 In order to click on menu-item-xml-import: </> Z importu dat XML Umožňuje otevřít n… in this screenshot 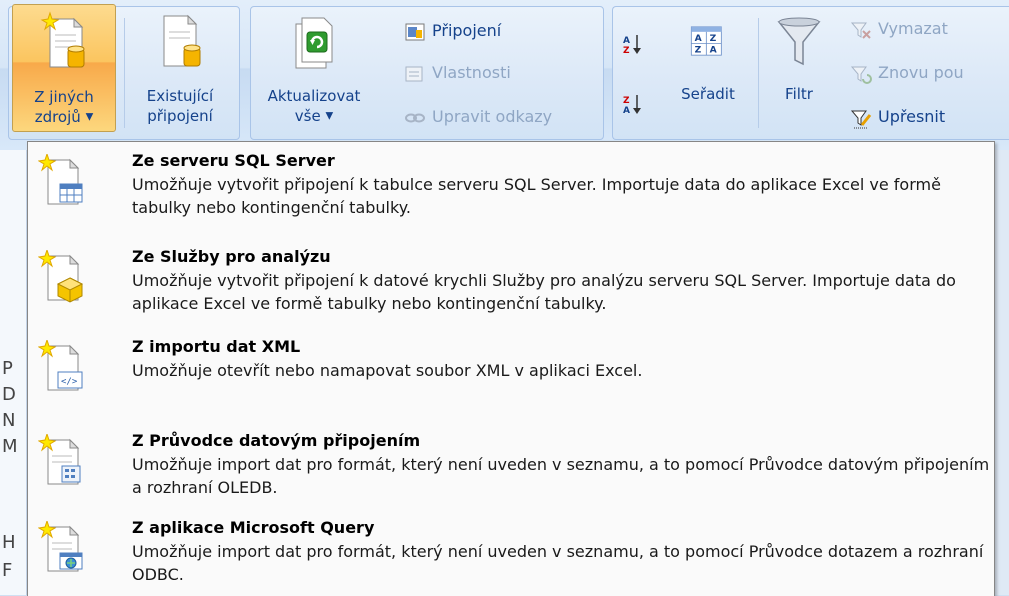, I will do `click(511, 368)`.